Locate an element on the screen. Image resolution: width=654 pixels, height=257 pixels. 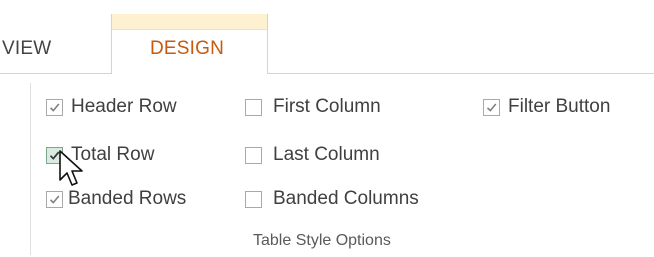
last-column-checkbox is located at coordinates (253, 155).